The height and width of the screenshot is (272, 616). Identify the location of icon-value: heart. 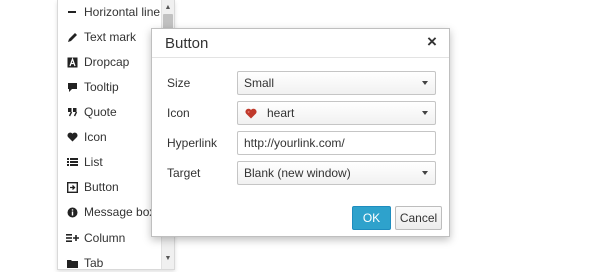
(281, 113).